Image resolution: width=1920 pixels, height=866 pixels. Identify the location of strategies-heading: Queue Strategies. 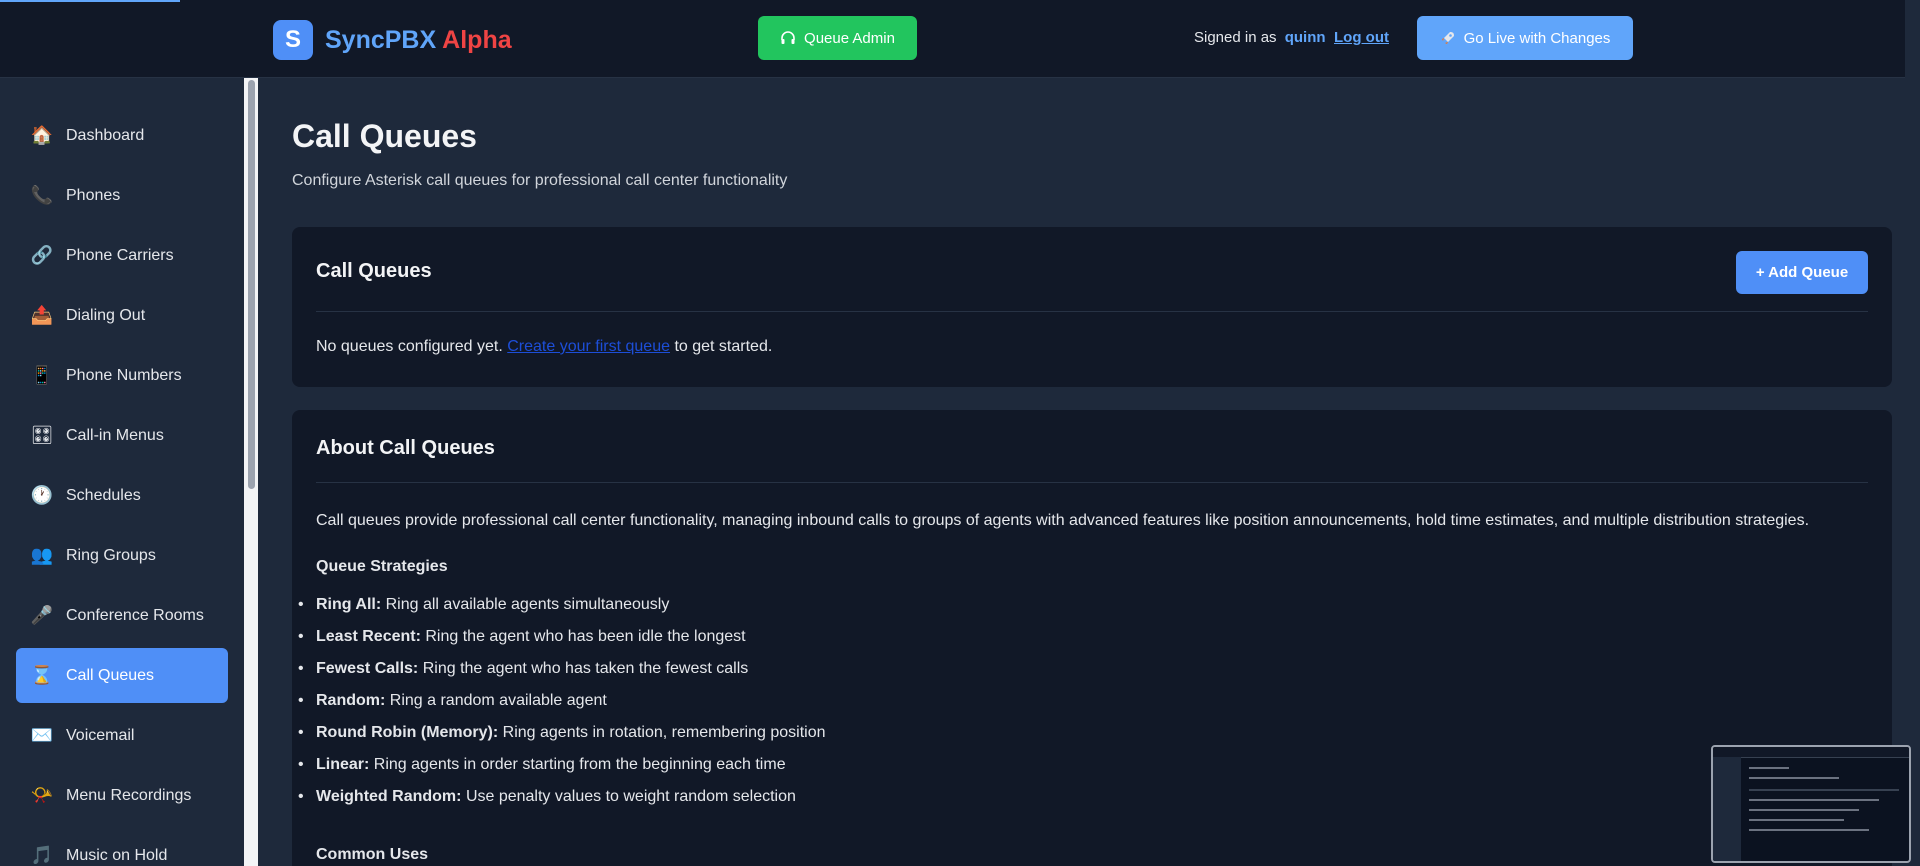
(382, 566).